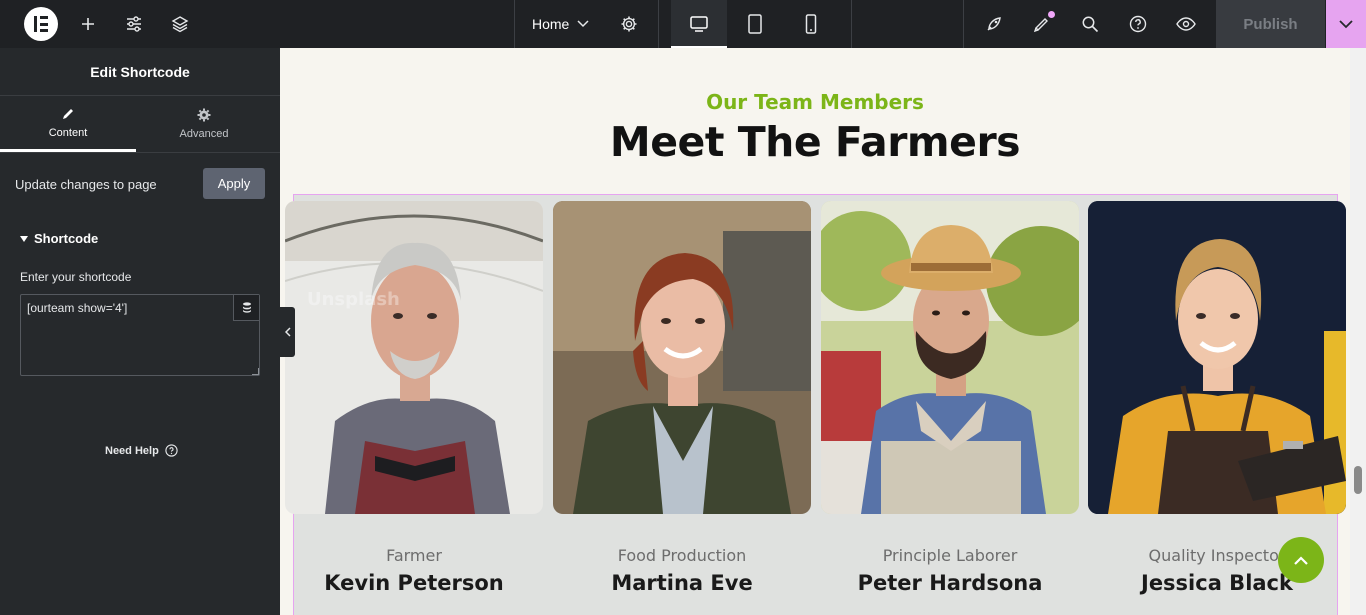 The image size is (1366, 615). I want to click on page-name: Home, so click(551, 24).